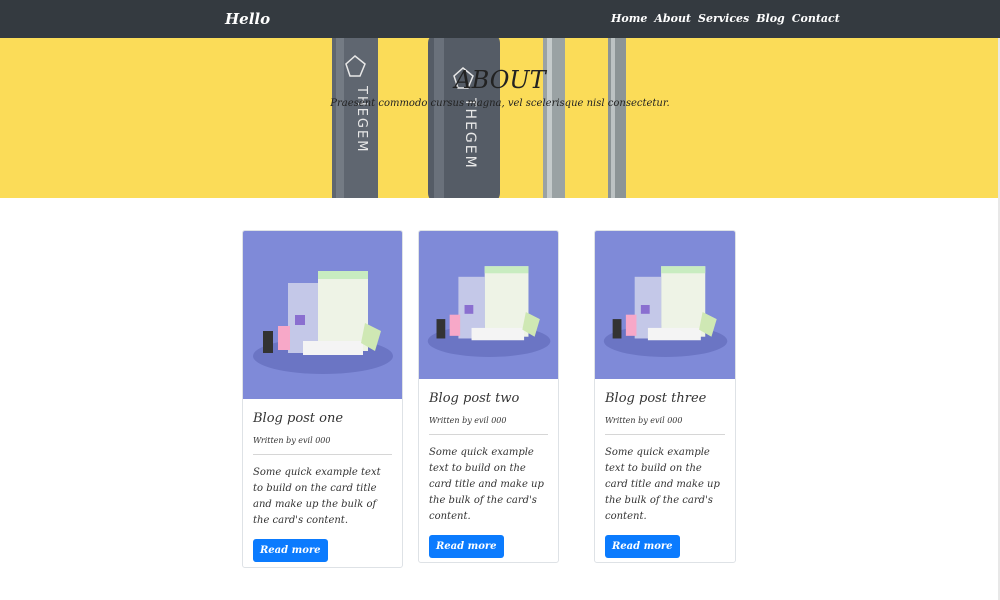 The image size is (1000, 600). Describe the element at coordinates (656, 398) in the screenshot. I see `card-title: Blog post three` at that location.